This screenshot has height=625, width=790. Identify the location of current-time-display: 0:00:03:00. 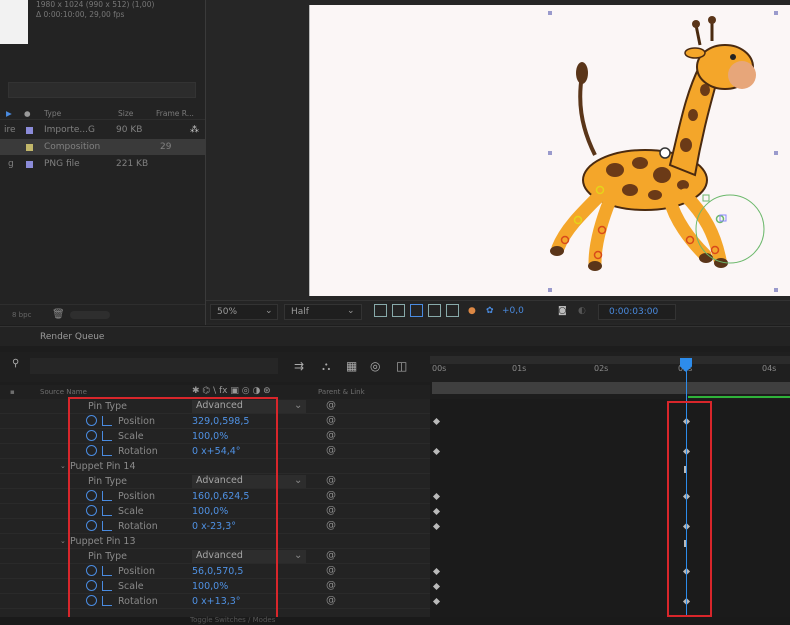
(637, 312).